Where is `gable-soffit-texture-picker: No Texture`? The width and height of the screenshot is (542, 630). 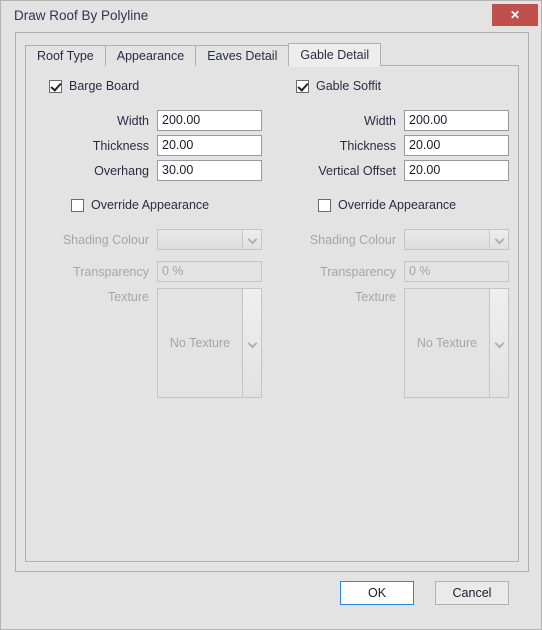
gable-soffit-texture-picker: No Texture is located at coordinates (456, 343).